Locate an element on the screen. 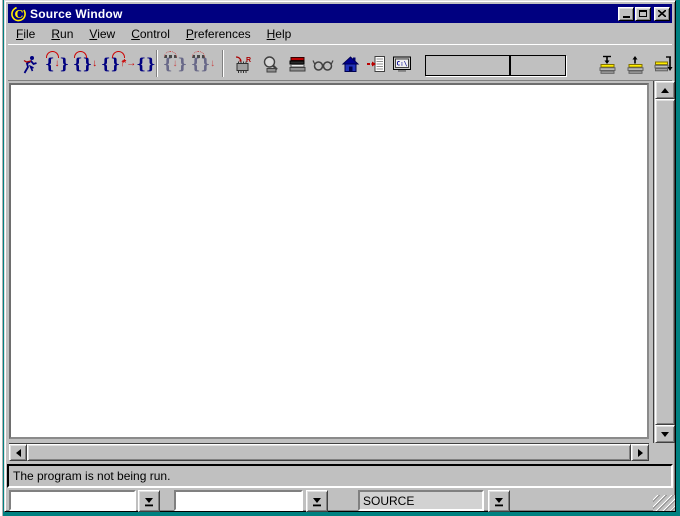  step-icon: { ↓ } is located at coordinates (57, 62).